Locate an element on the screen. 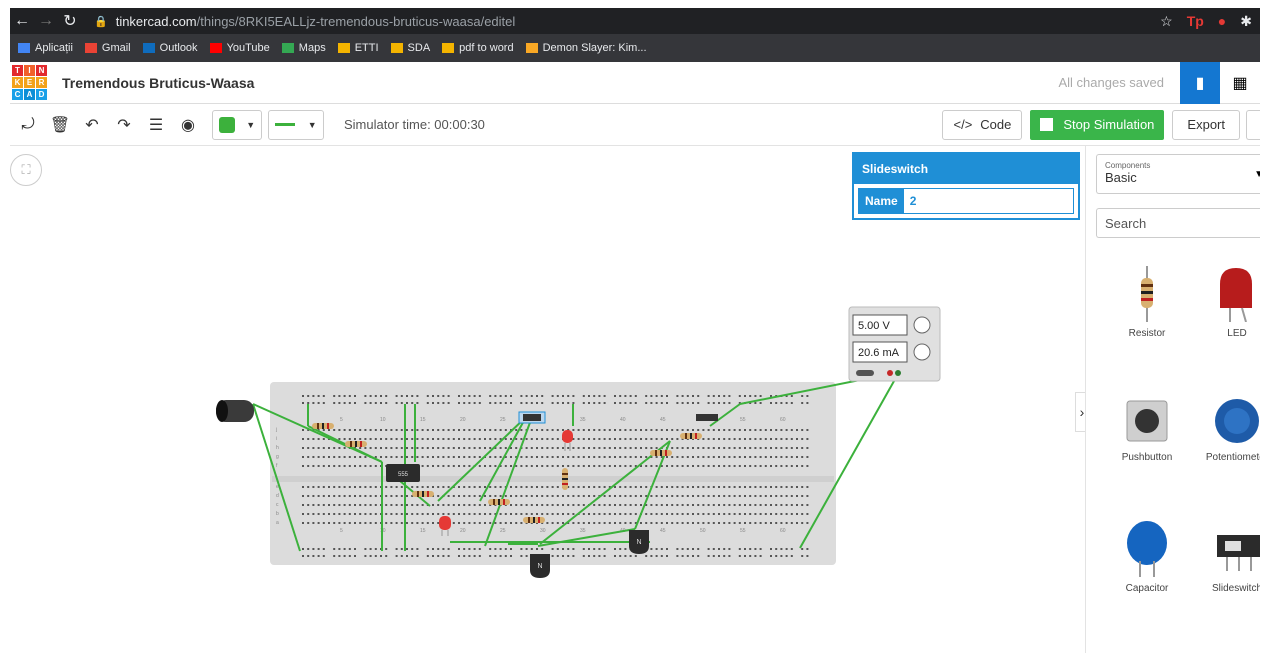 The height and width of the screenshot is (653, 1269). wire-type-picker: ▼ is located at coordinates (296, 124).